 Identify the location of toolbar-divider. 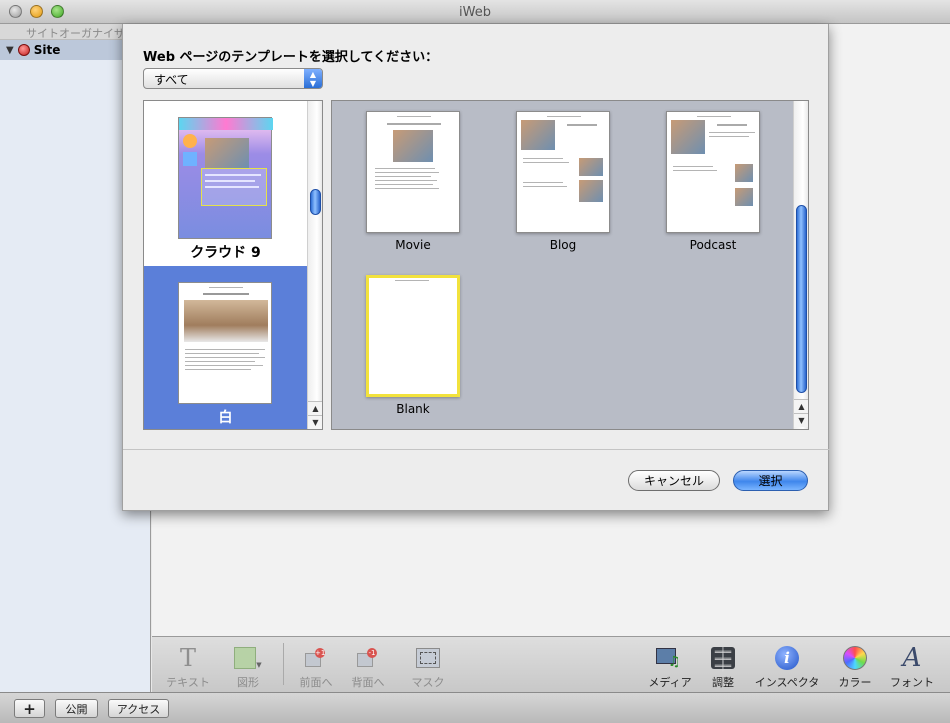
(283, 664).